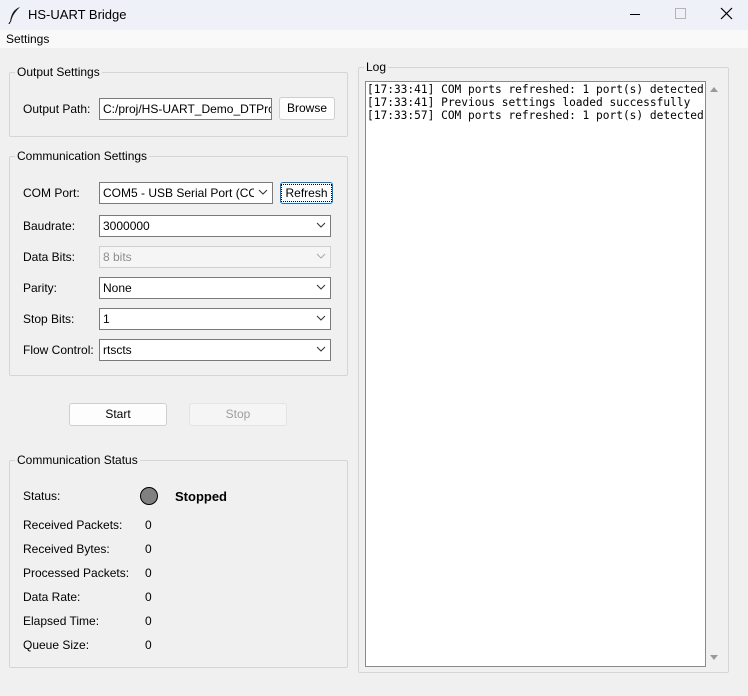 The height and width of the screenshot is (696, 748). What do you see at coordinates (148, 645) in the screenshot?
I see `queue-size-value: 0` at bounding box center [148, 645].